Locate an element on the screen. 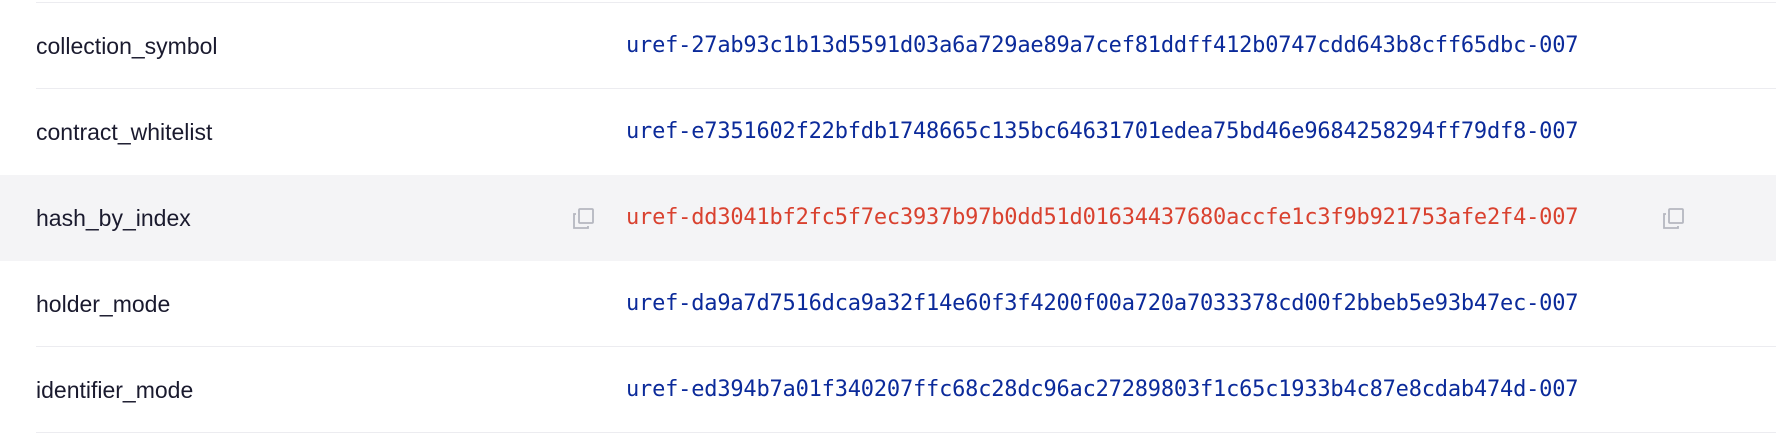 Image resolution: width=1776 pixels, height=440 pixels. named-key-name: contract_whitelist is located at coordinates (124, 132).